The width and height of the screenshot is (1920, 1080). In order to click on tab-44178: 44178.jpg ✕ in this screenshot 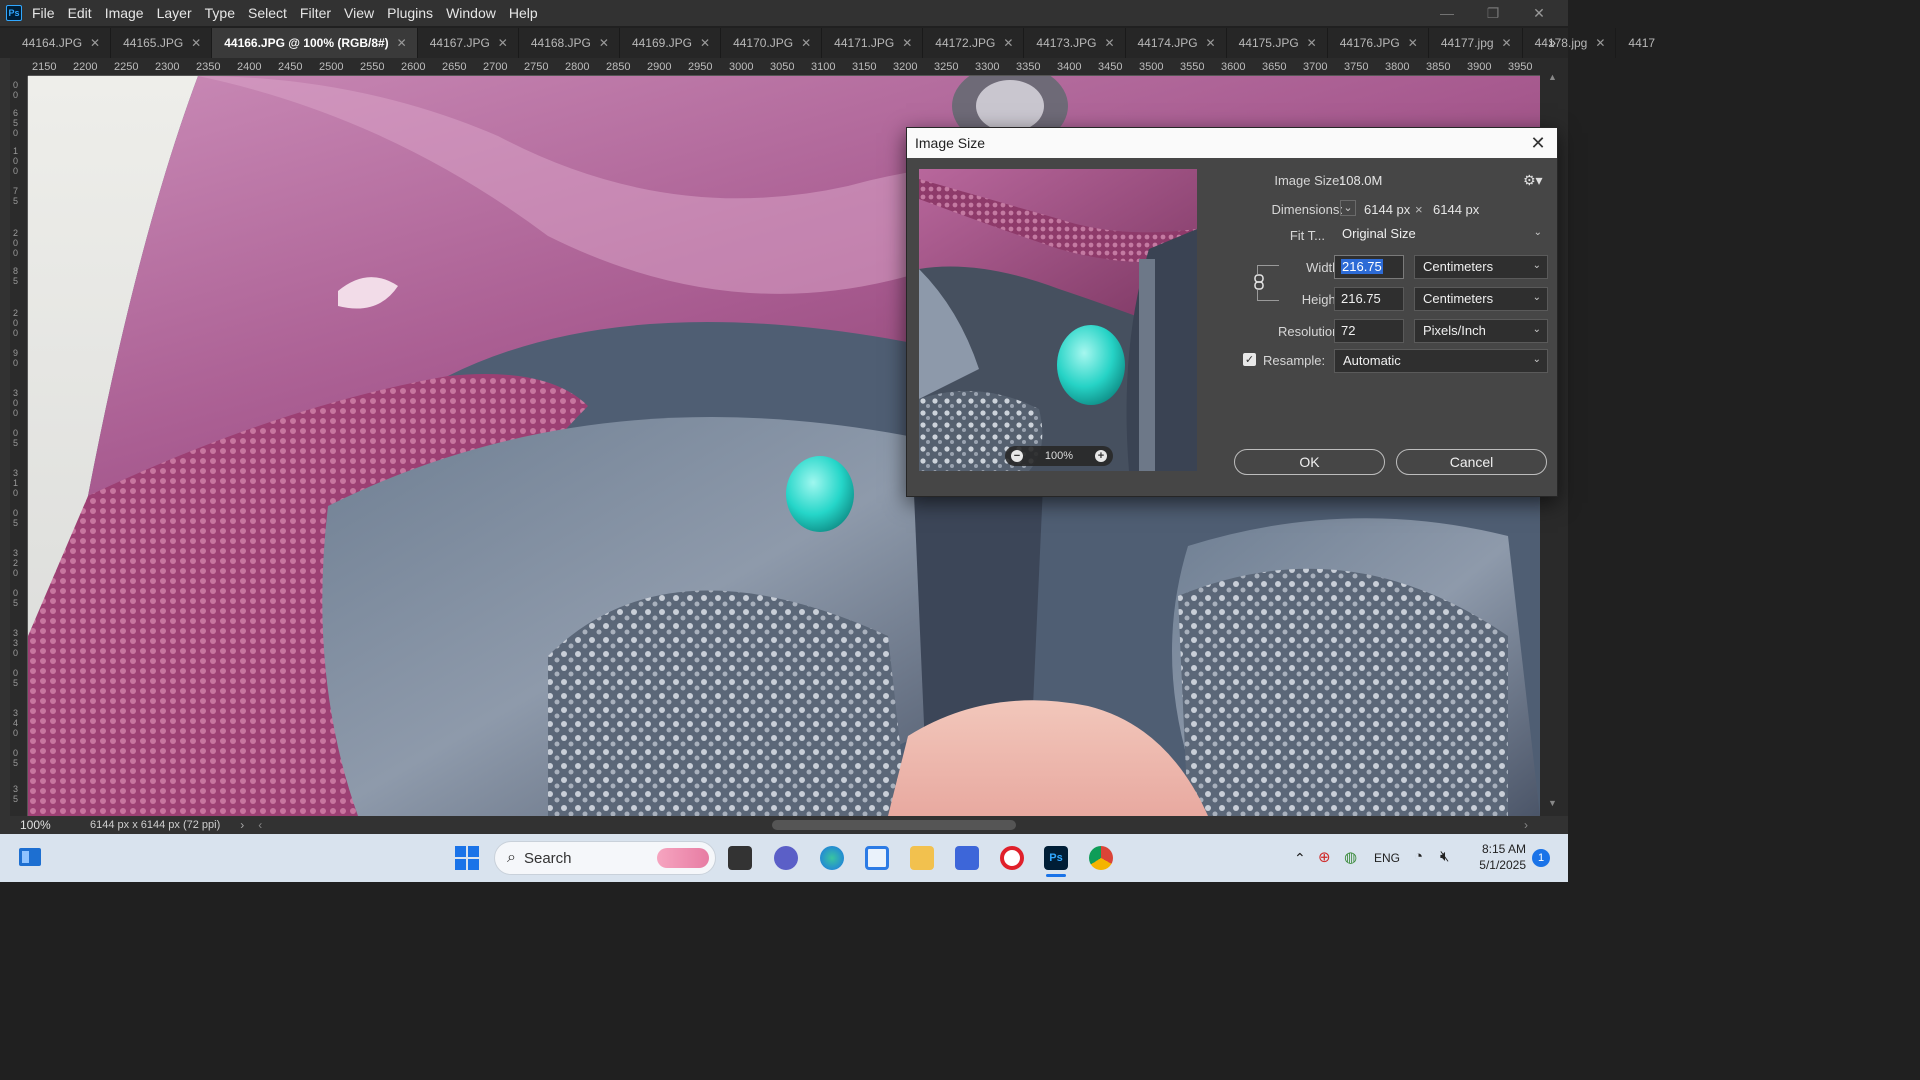, I will do `click(1570, 43)`.